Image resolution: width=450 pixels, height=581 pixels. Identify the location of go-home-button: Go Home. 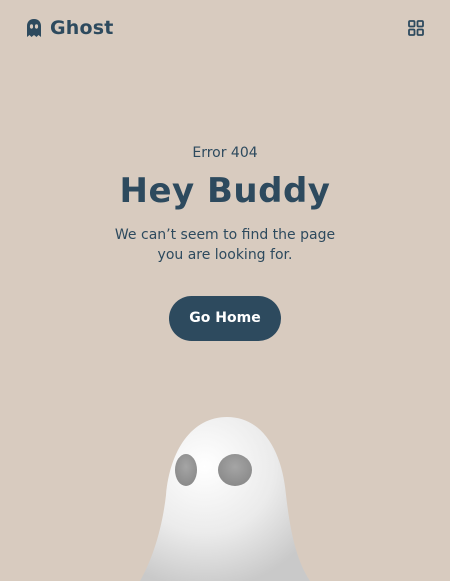
(225, 318).